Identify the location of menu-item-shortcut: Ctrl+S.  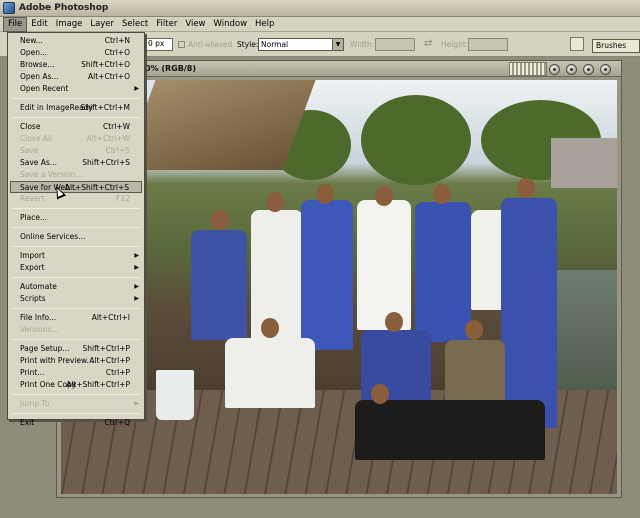
(117, 150).